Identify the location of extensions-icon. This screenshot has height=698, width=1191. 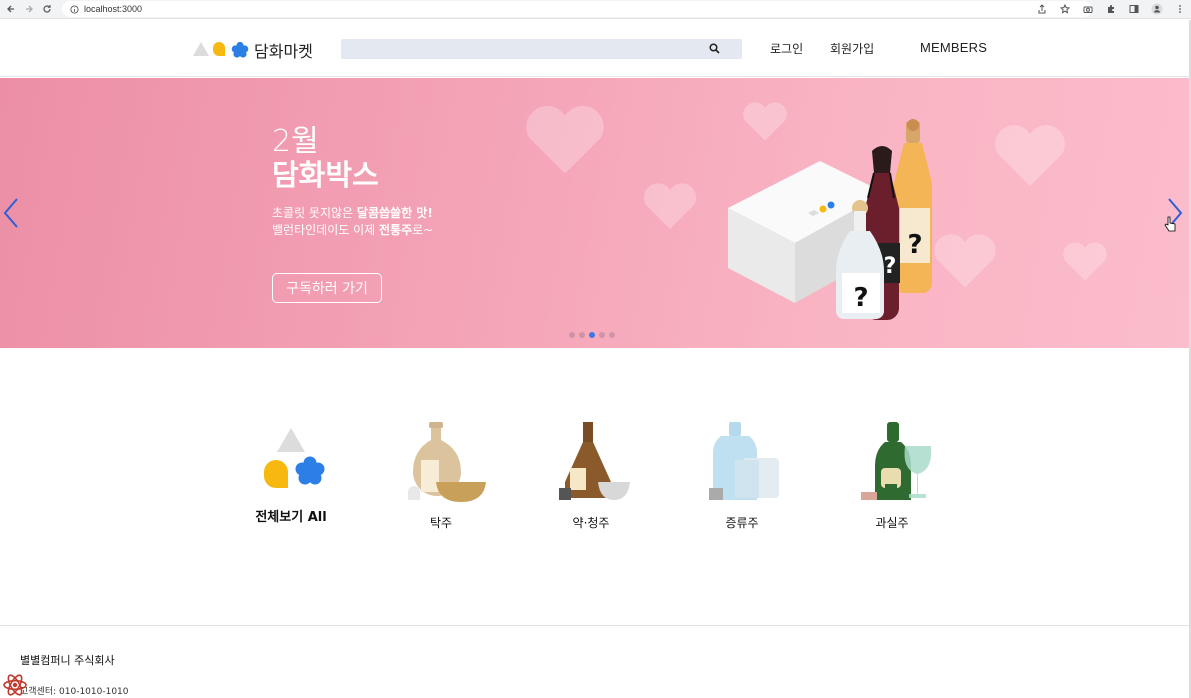
(1111, 9).